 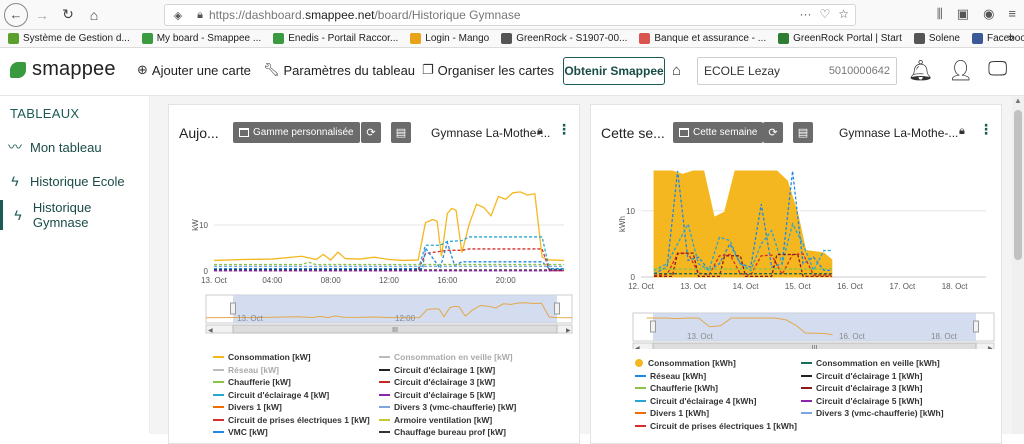 I want to click on legend-item: Circuit d'éclairage 5 [kW], so click(x=437, y=395).